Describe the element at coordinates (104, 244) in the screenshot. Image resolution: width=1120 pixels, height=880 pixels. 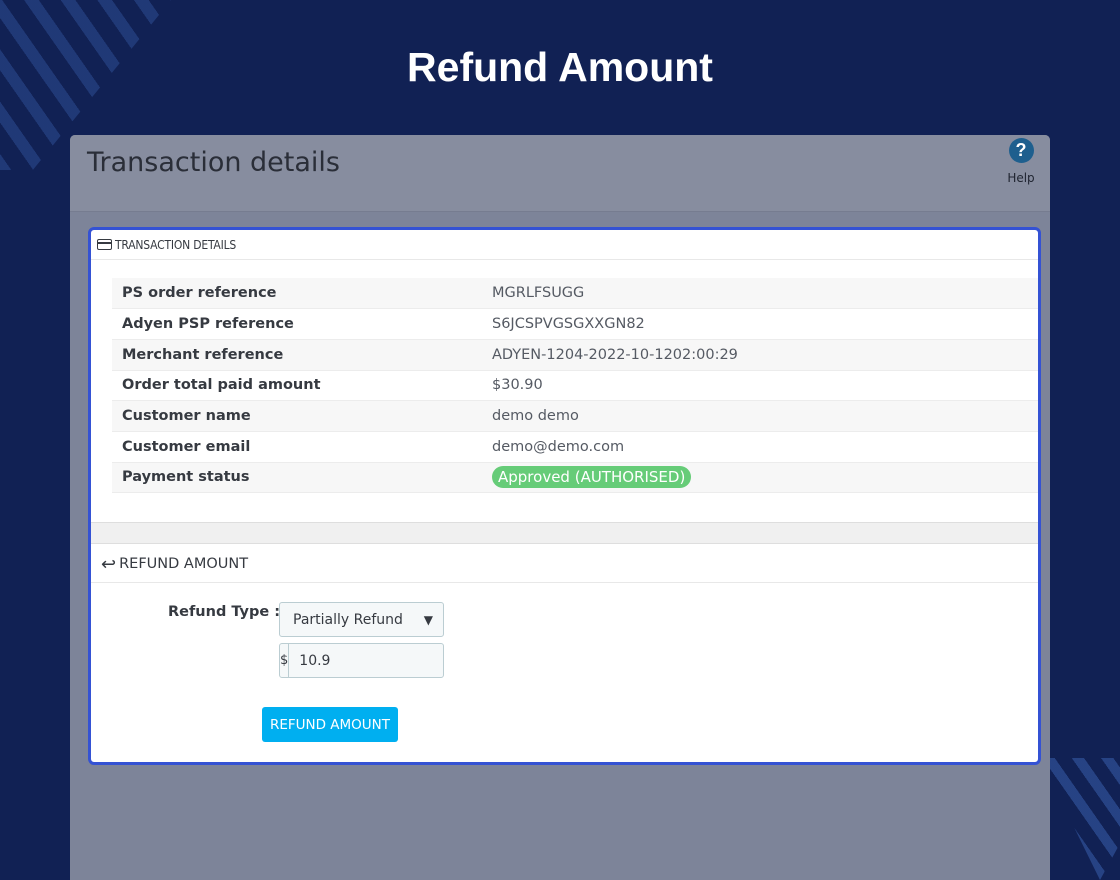
I see `credit-card-icon` at that location.